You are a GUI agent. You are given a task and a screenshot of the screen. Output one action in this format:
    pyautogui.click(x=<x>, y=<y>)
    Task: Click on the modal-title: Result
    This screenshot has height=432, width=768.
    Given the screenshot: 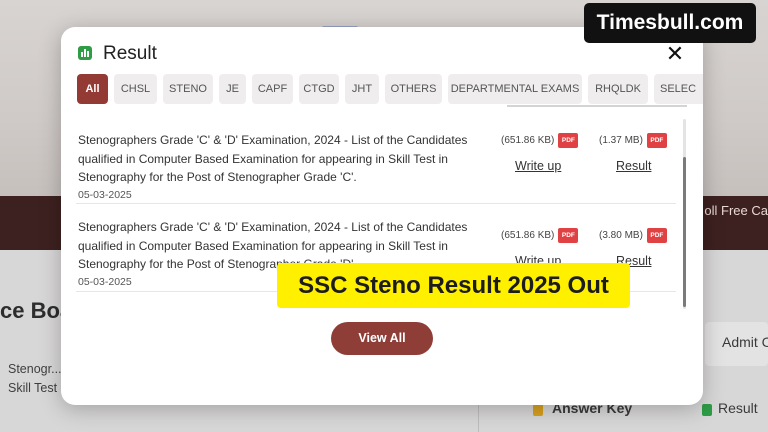 What is the action you would take?
    pyautogui.click(x=130, y=53)
    